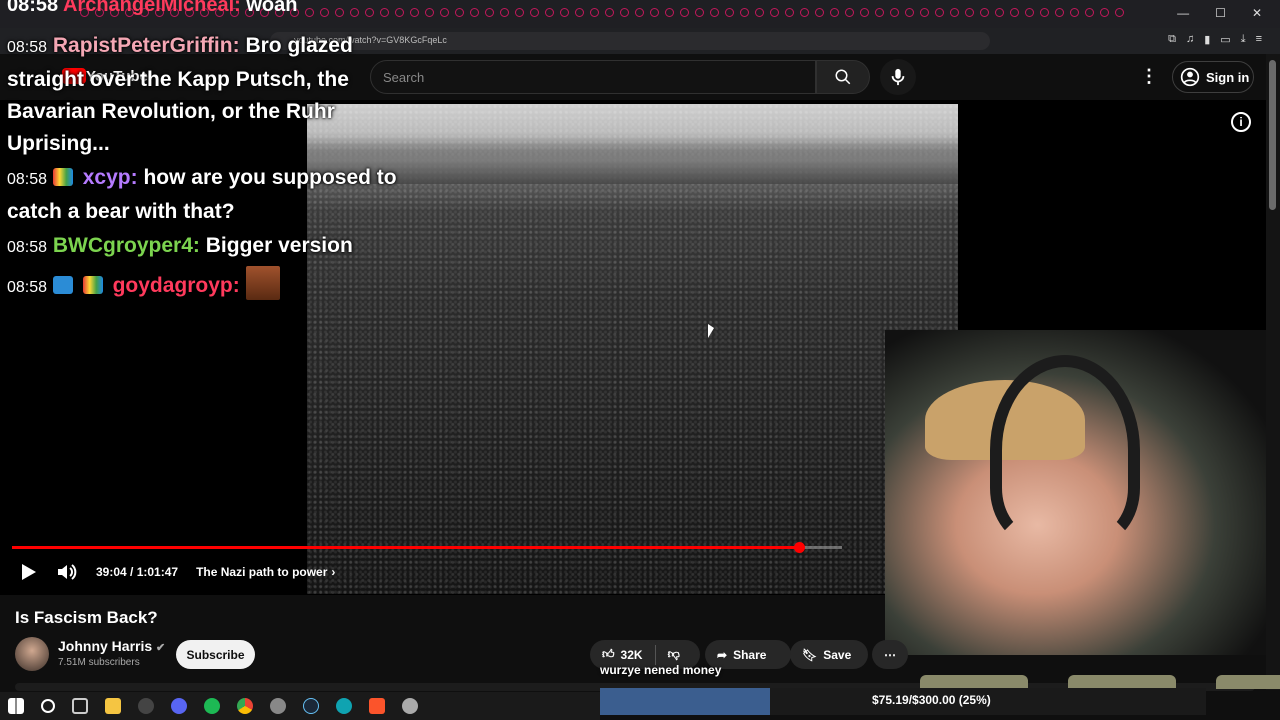  I want to click on channel-name: Johnny Harris ✔, so click(111, 646).